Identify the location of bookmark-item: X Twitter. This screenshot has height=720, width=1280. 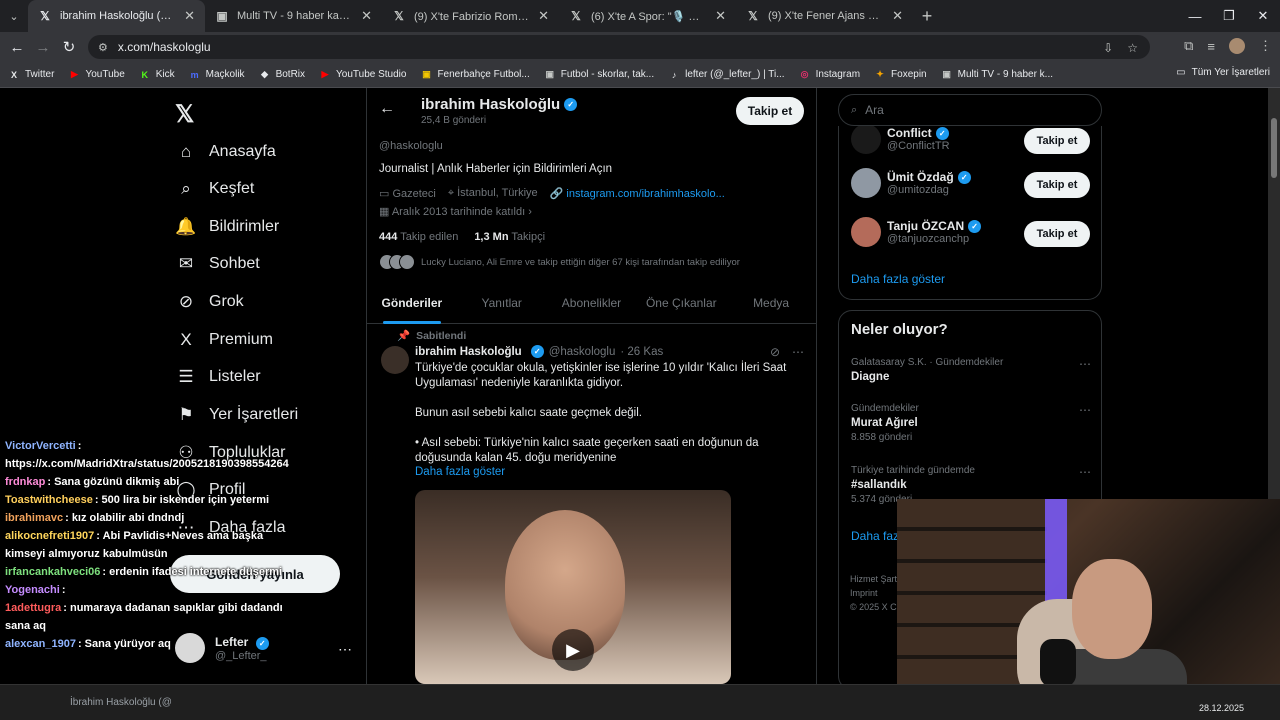
(31, 75).